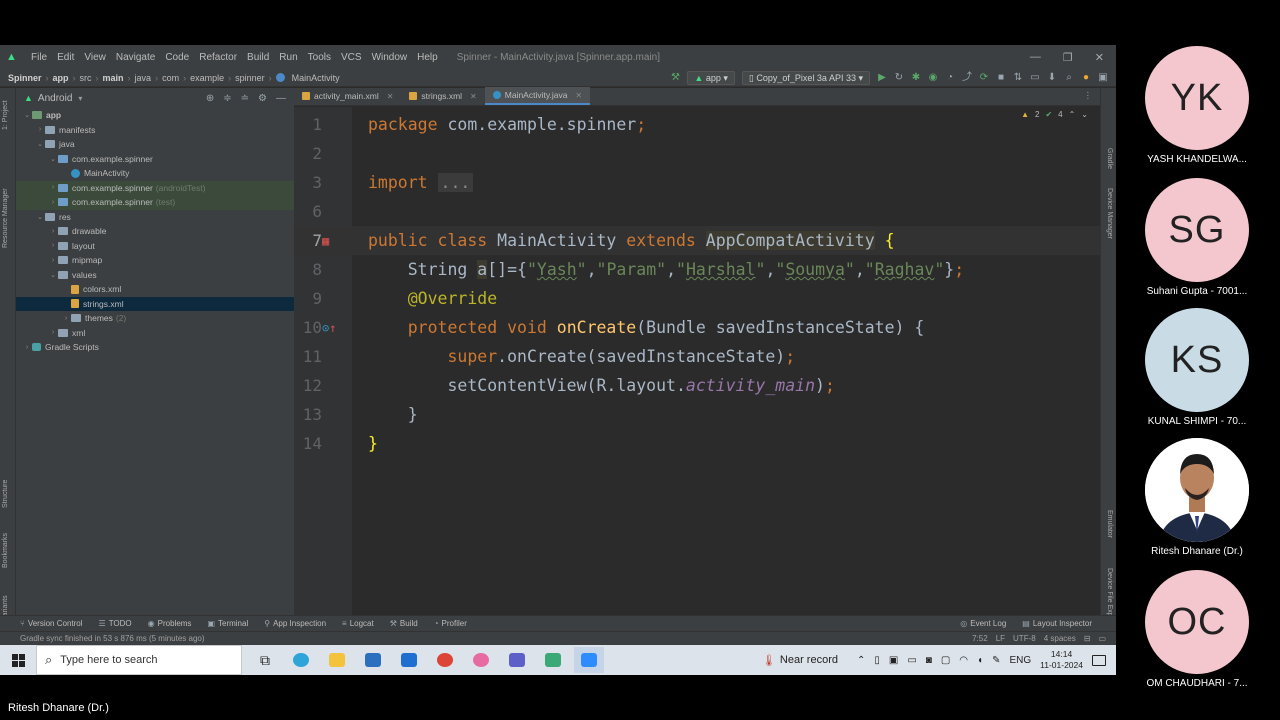  What do you see at coordinates (155, 217) in the screenshot?
I see `tree-item: ⌄ res` at bounding box center [155, 217].